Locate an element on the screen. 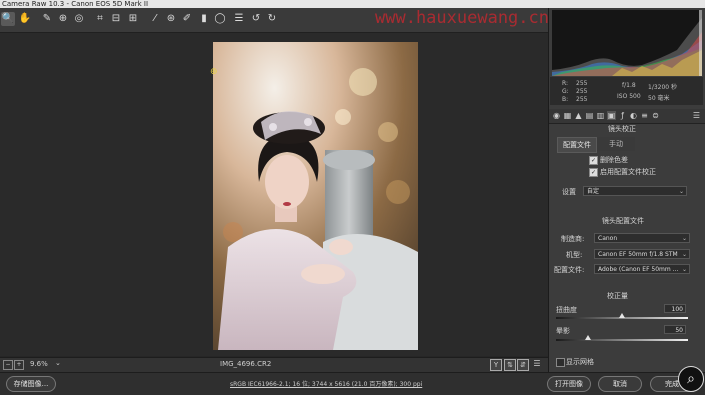  search-icon: ⌕ is located at coordinates (691, 379).